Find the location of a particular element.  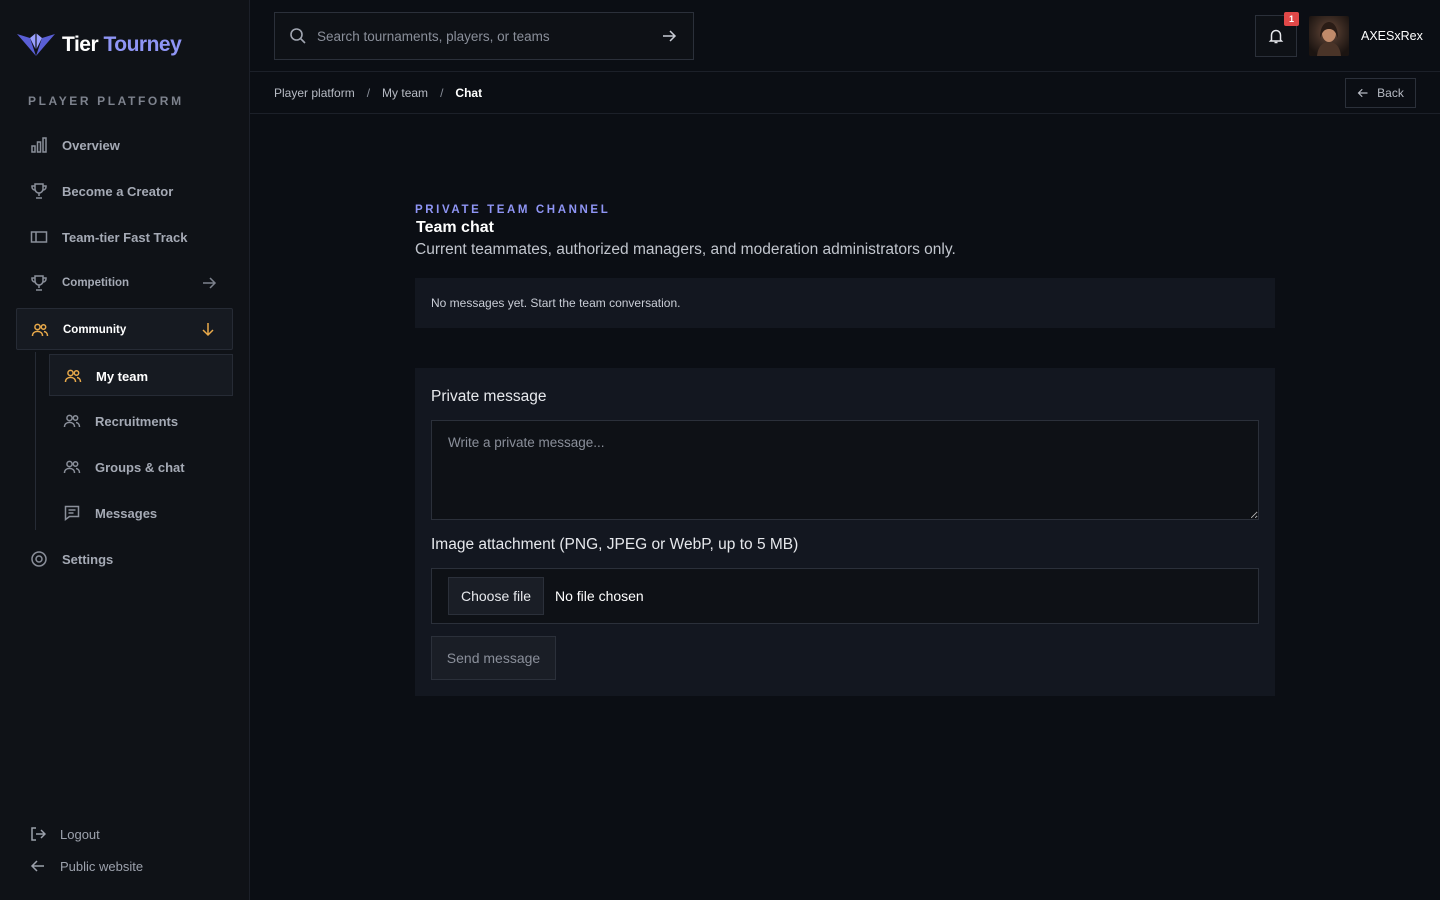

sidebar-item-overview: Overview is located at coordinates (75, 145).